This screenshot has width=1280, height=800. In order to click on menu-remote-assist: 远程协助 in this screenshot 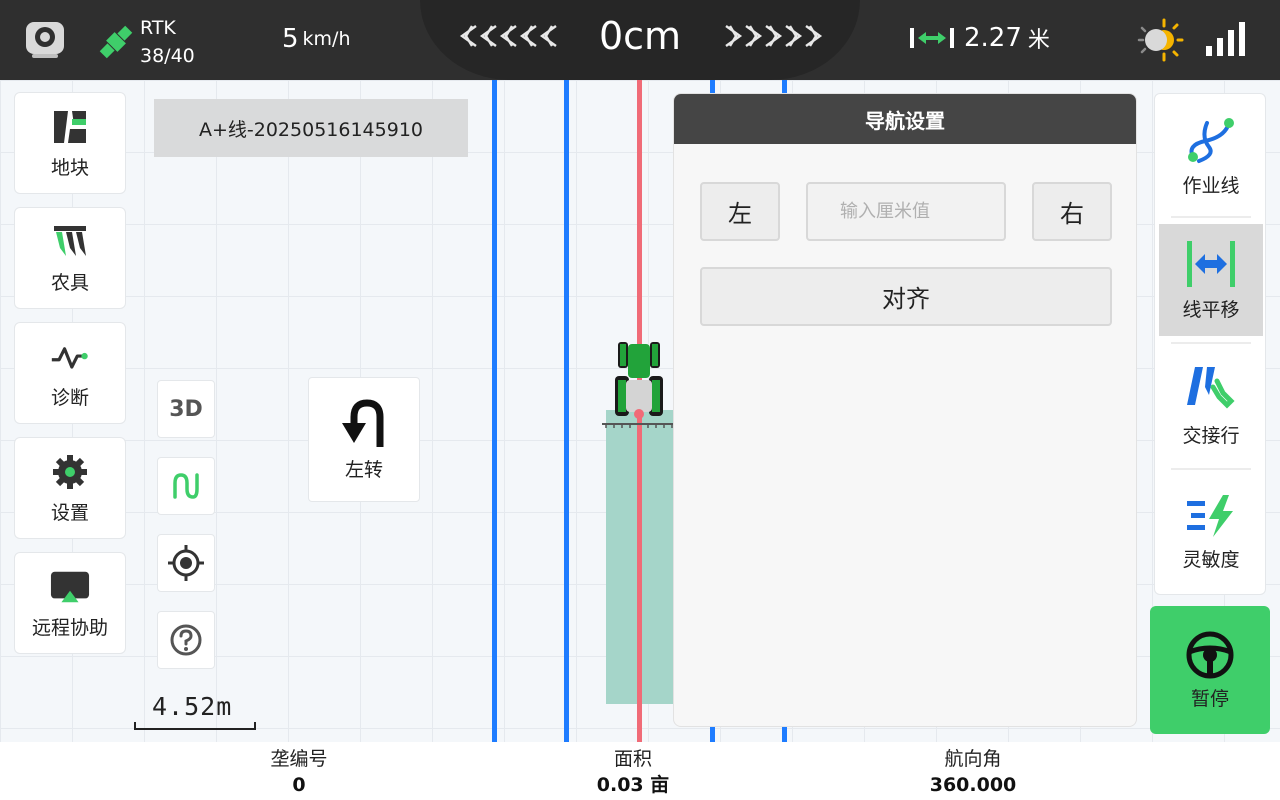, I will do `click(70, 603)`.